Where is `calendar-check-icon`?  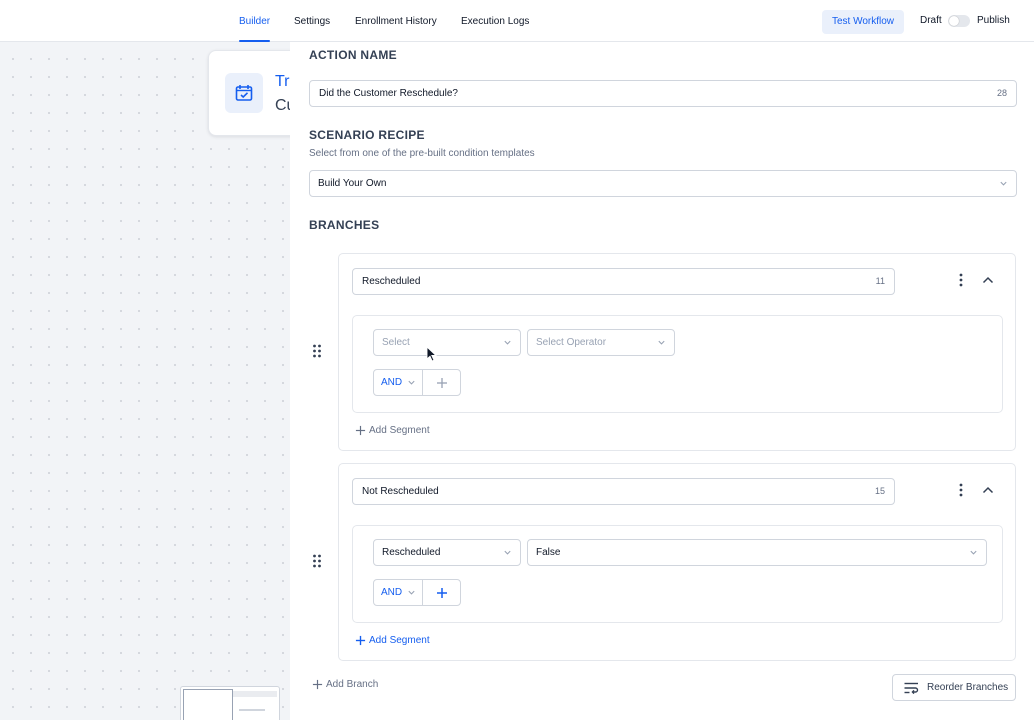
calendar-check-icon is located at coordinates (244, 93).